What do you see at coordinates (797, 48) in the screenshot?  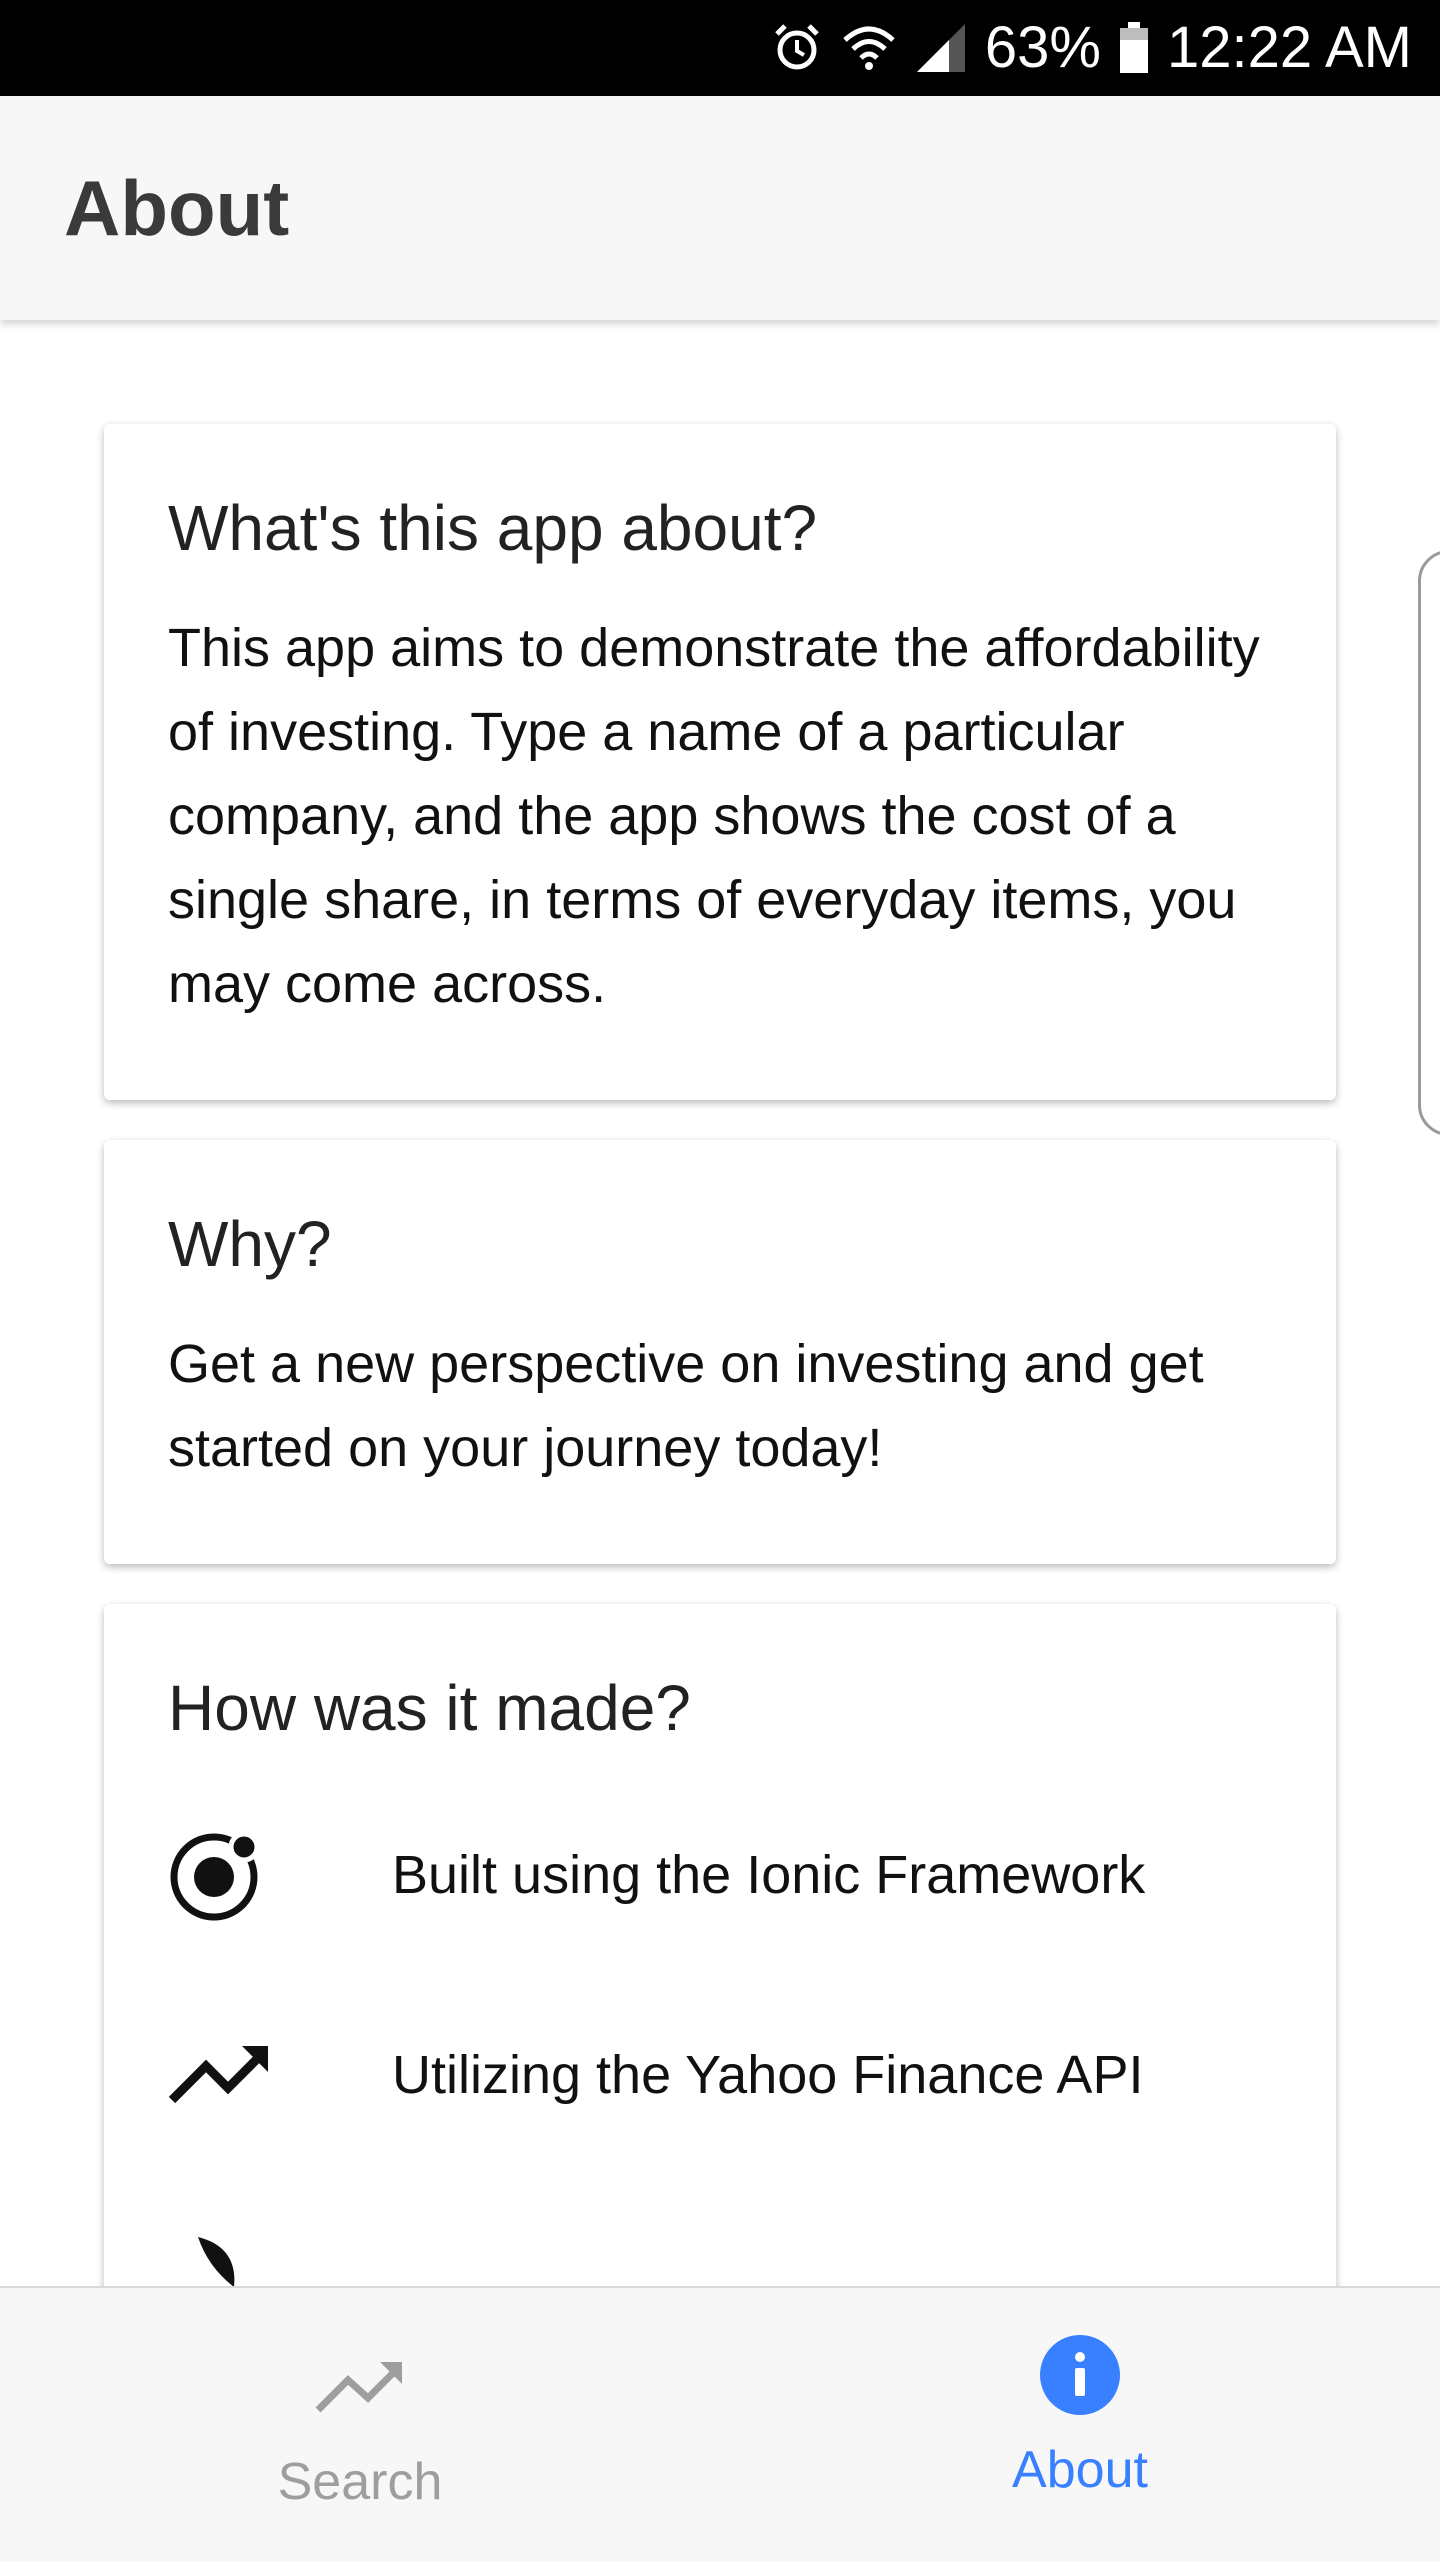 I see `alarm-icon` at bounding box center [797, 48].